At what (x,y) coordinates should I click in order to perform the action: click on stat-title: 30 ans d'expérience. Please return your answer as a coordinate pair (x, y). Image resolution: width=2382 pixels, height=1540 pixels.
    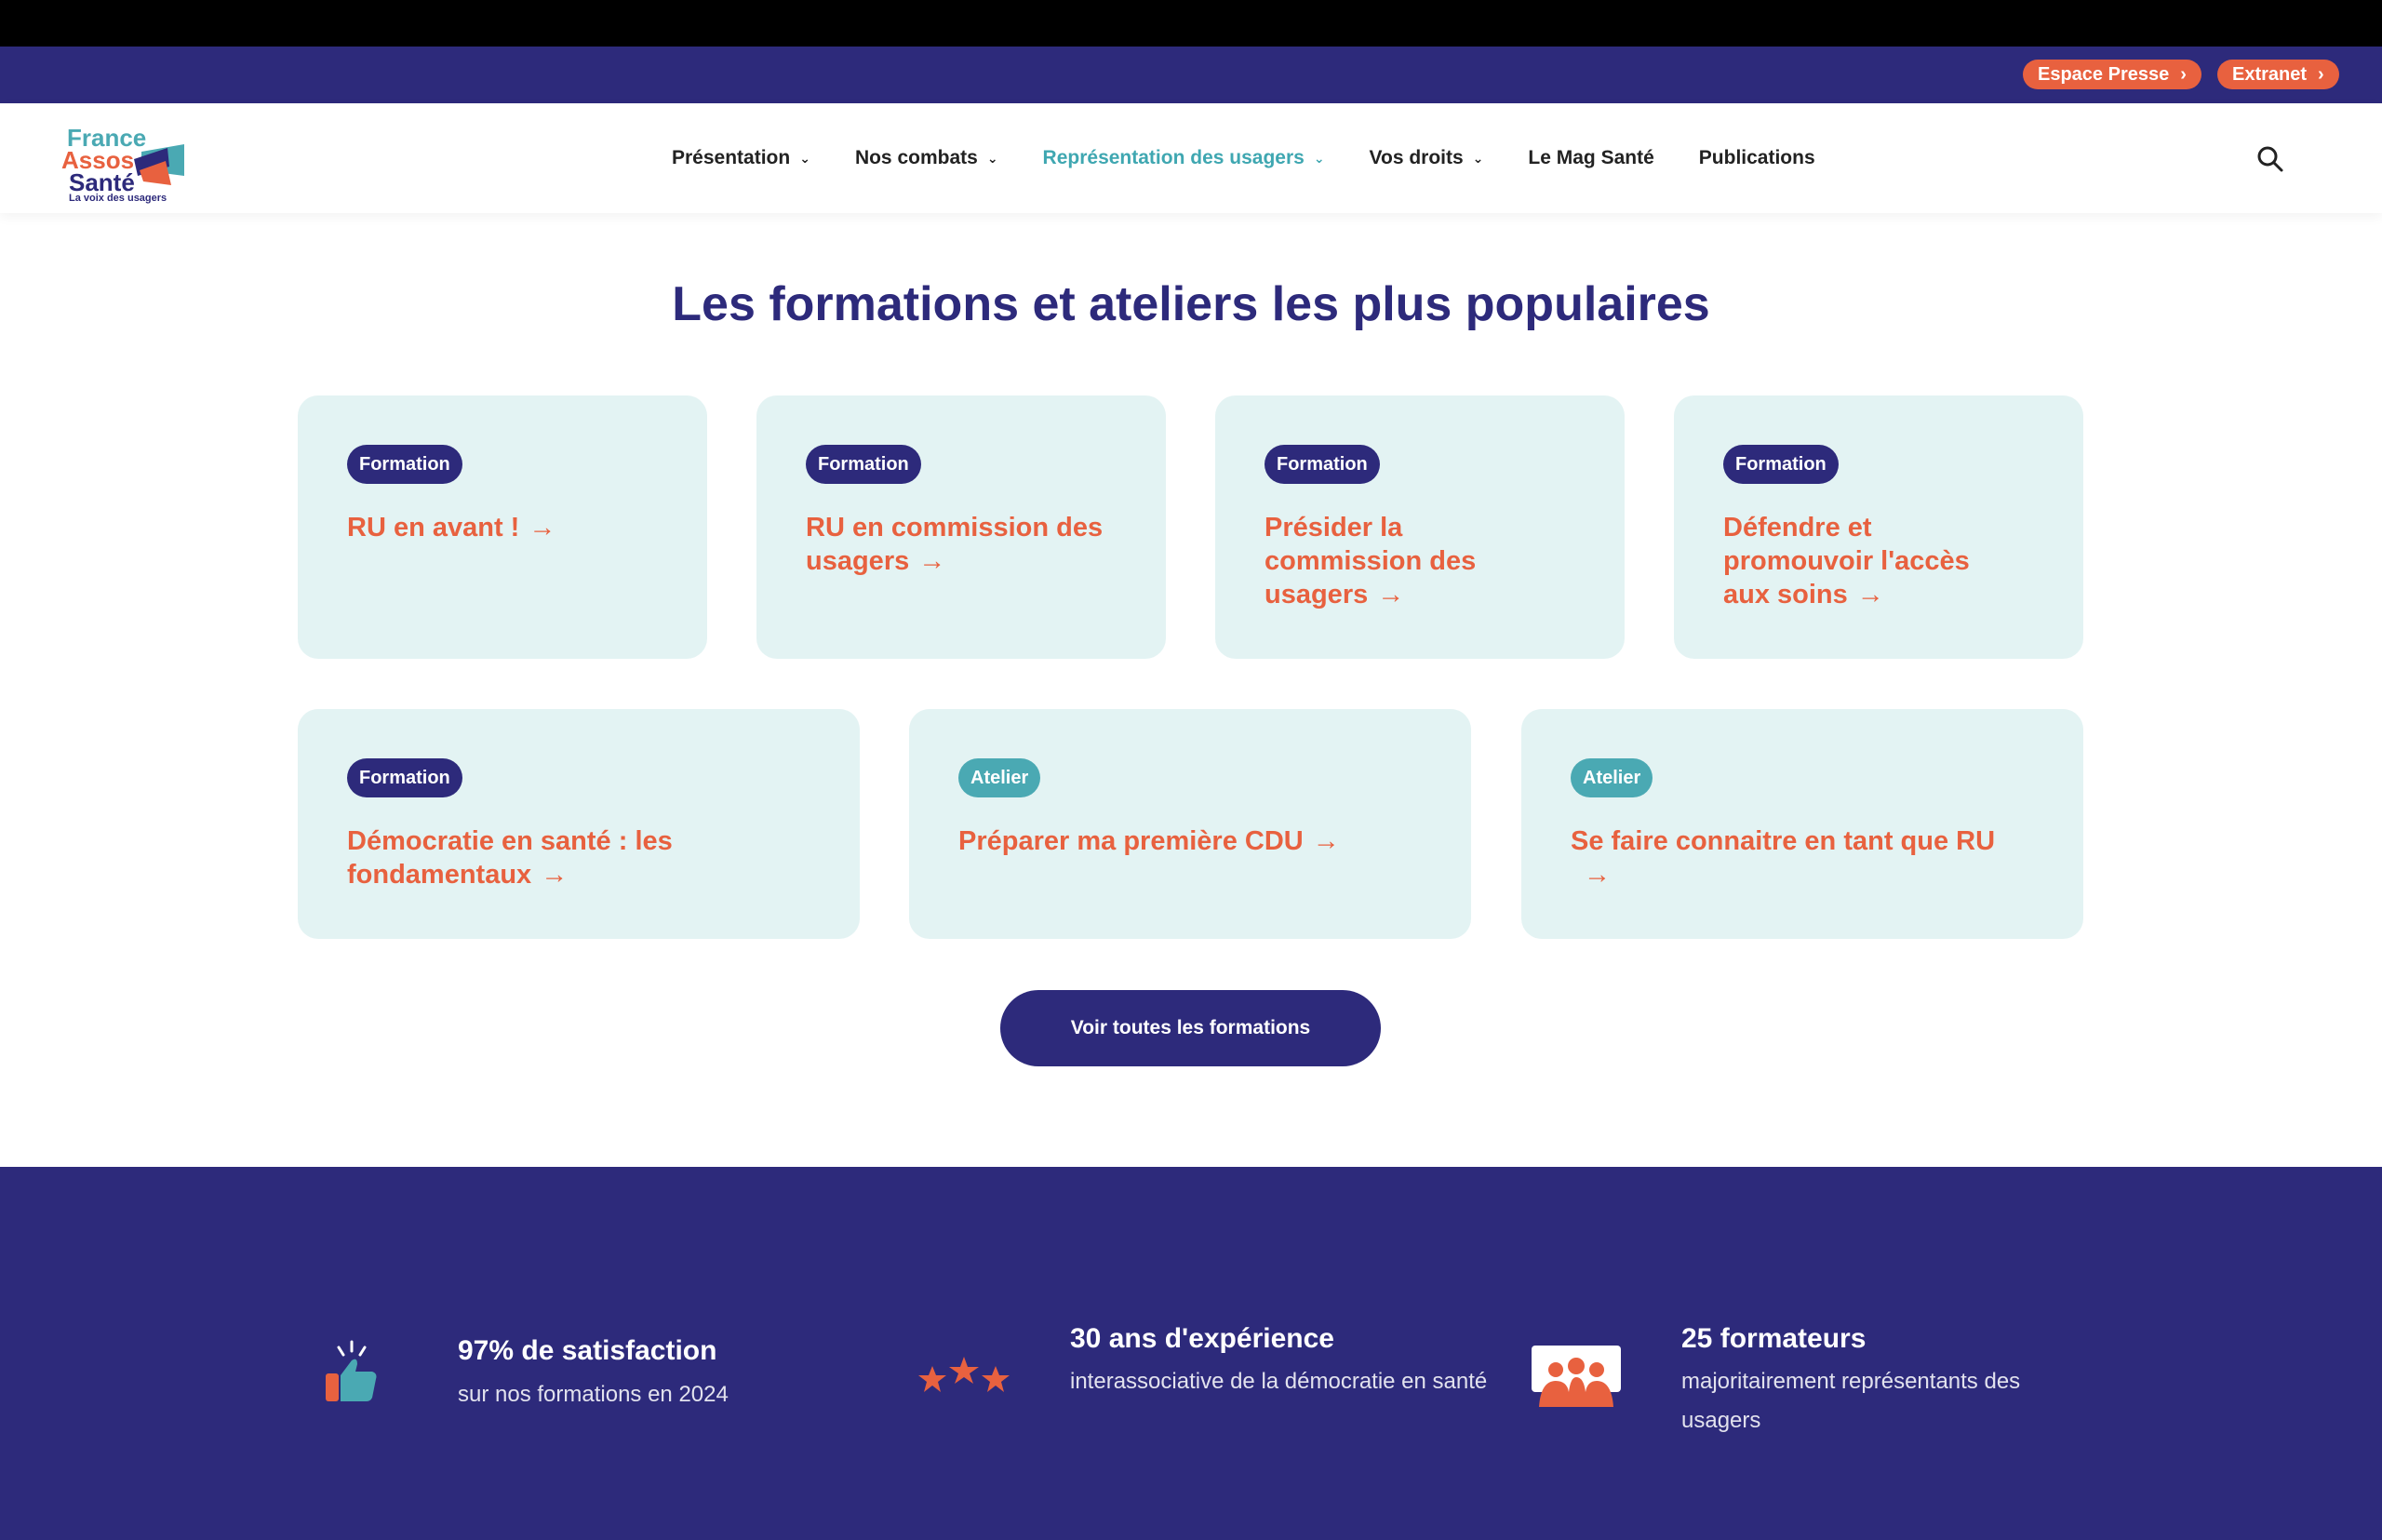
    Looking at the image, I should click on (1202, 1338).